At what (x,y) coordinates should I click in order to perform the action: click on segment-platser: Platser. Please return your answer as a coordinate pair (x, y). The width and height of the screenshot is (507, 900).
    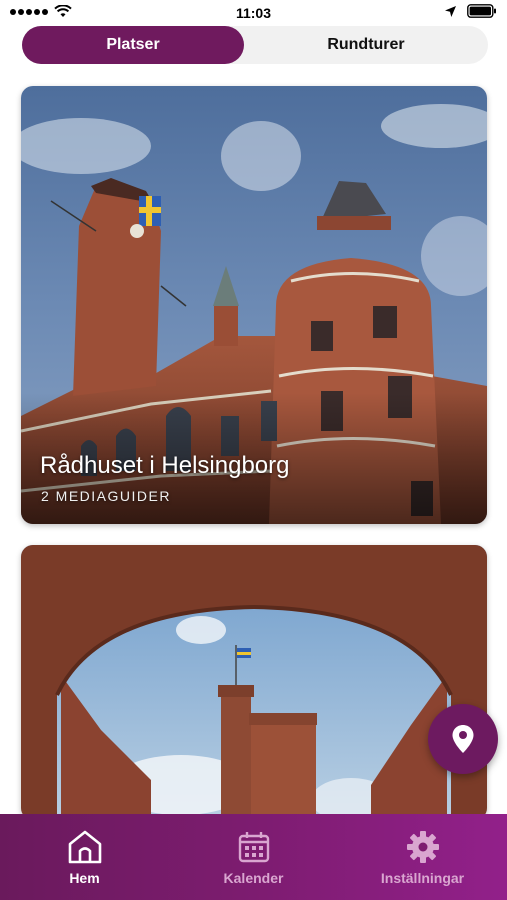
    Looking at the image, I should click on (133, 45).